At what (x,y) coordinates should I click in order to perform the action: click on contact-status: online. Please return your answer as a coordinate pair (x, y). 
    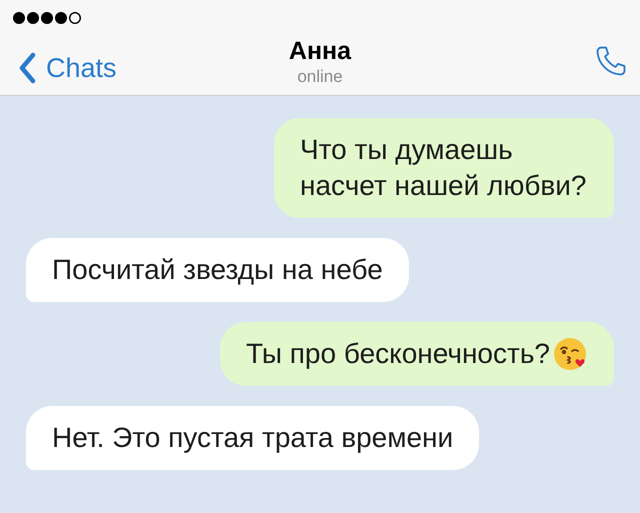
    Looking at the image, I should click on (320, 77).